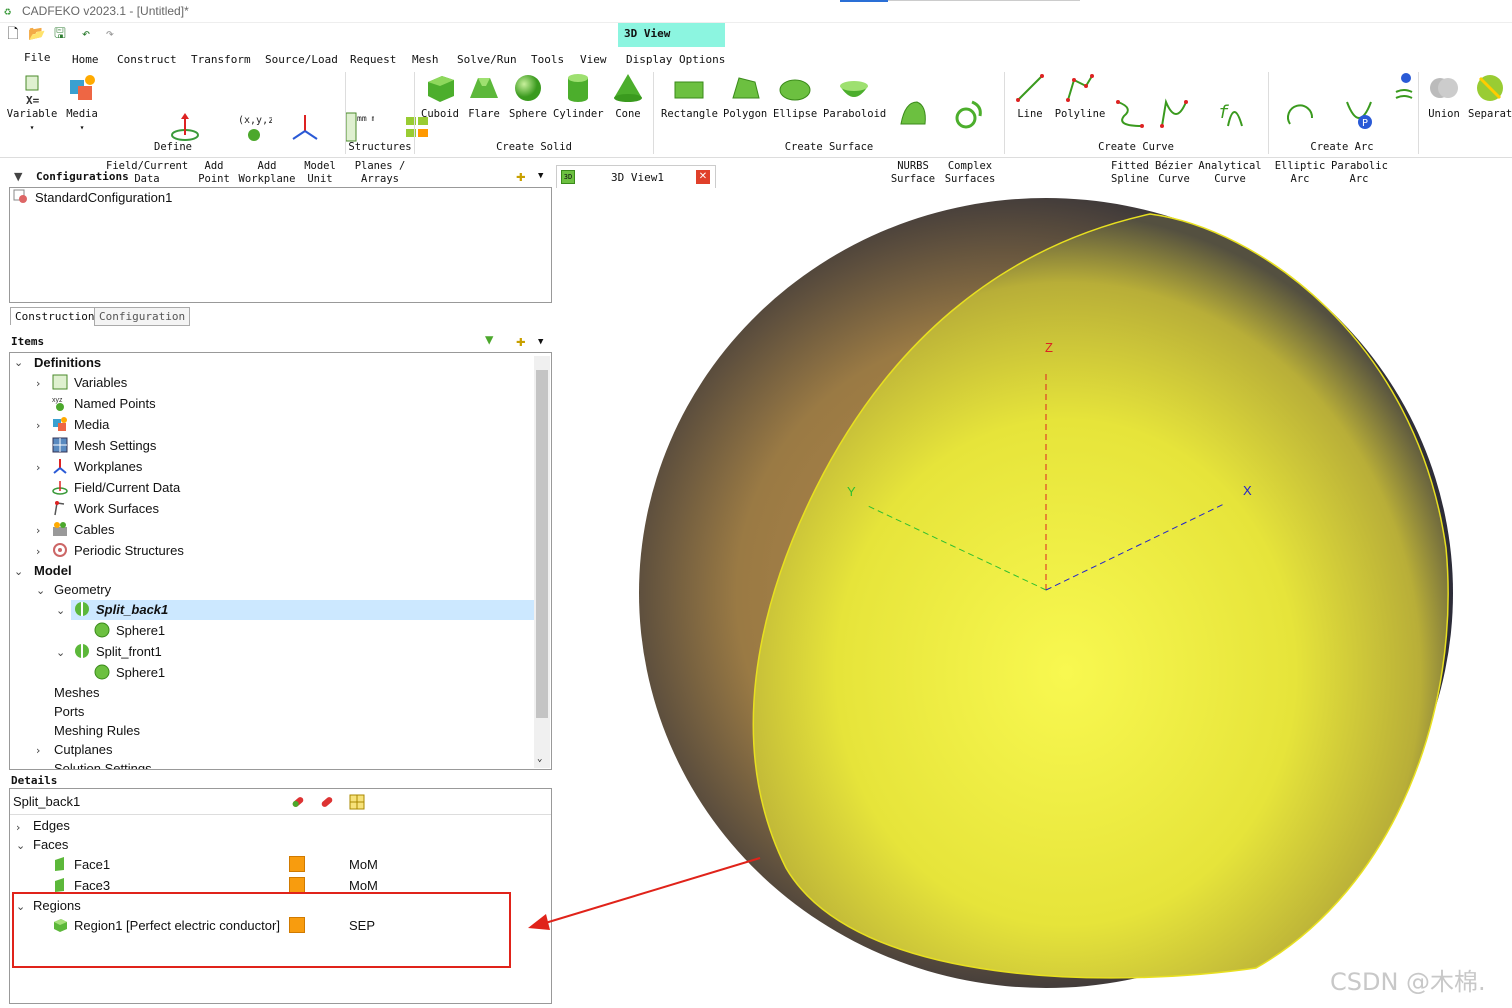 The width and height of the screenshot is (1512, 1008). I want to click on add-configuration-icon: ✚, so click(521, 175).